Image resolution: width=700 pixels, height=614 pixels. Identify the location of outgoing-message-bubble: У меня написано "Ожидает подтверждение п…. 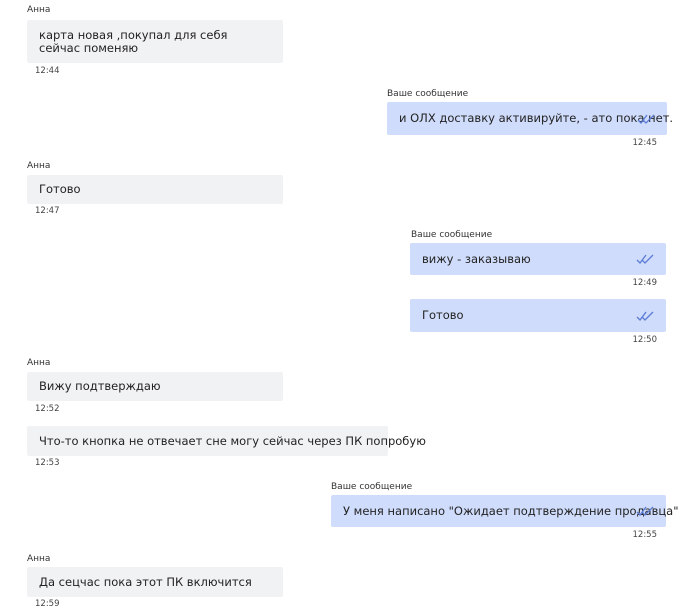
(505, 511).